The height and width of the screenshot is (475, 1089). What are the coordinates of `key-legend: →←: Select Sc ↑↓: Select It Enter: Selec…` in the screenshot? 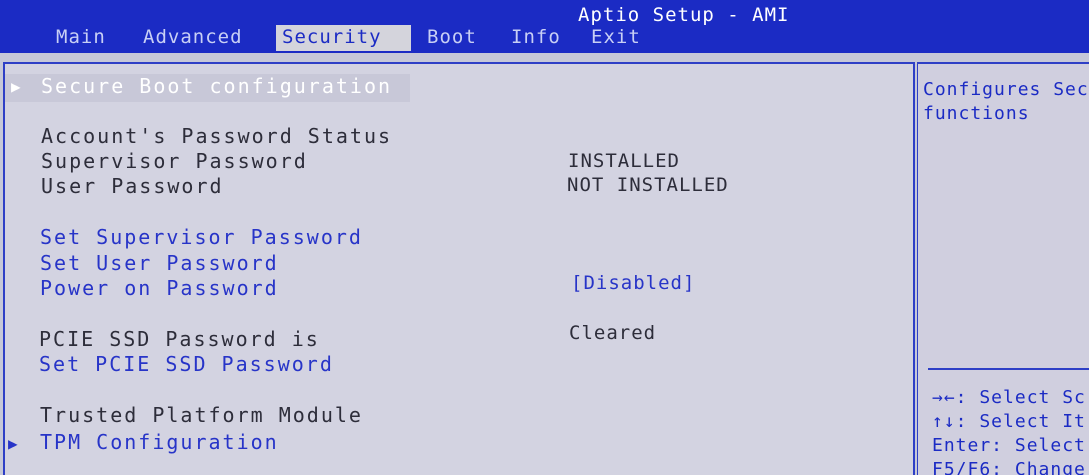 It's located at (1009, 430).